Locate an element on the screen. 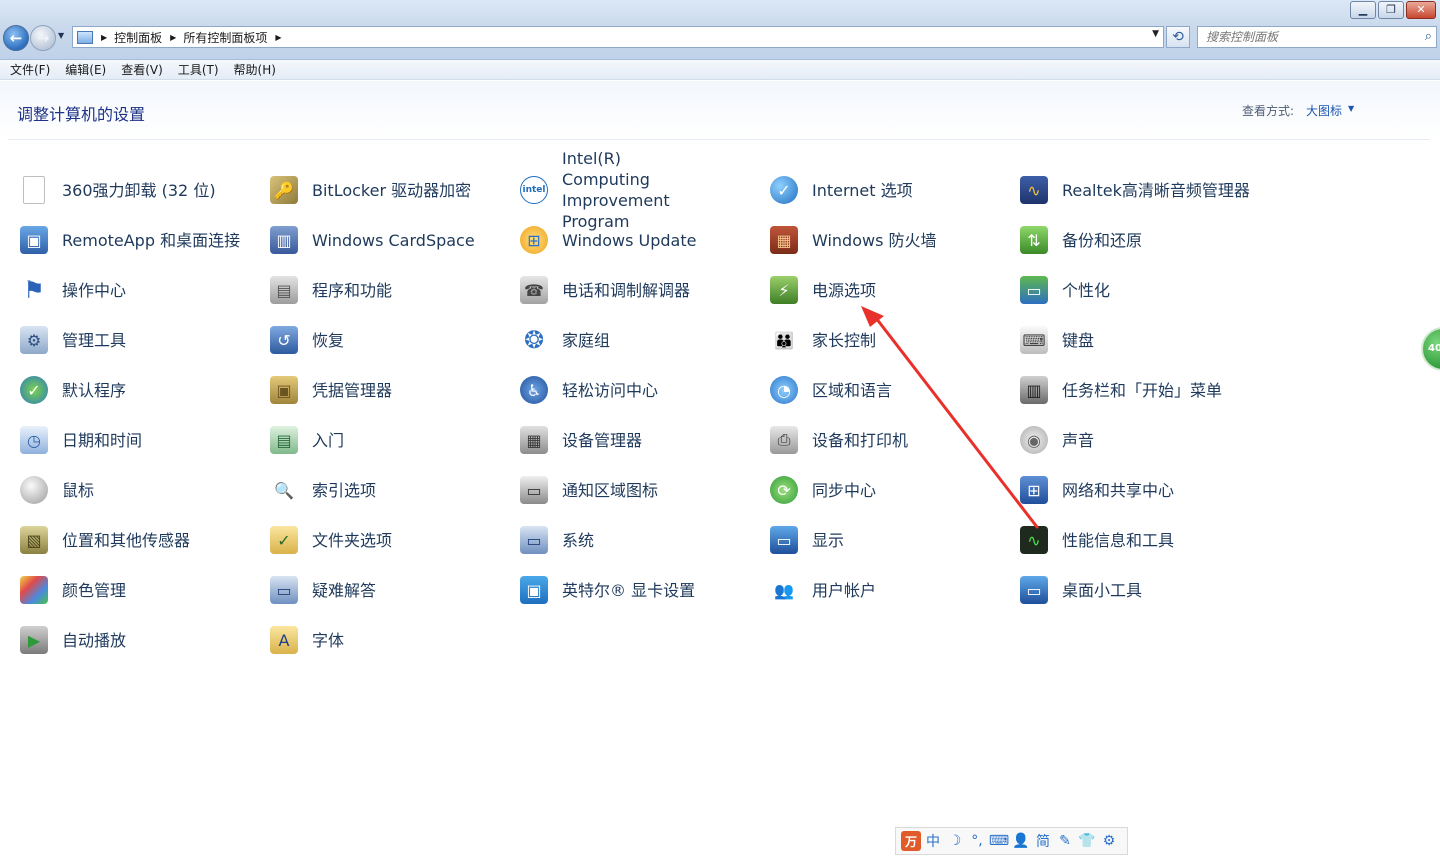 This screenshot has height=858, width=1440. control-panel-item-label: 区域和语言 is located at coordinates (852, 390).